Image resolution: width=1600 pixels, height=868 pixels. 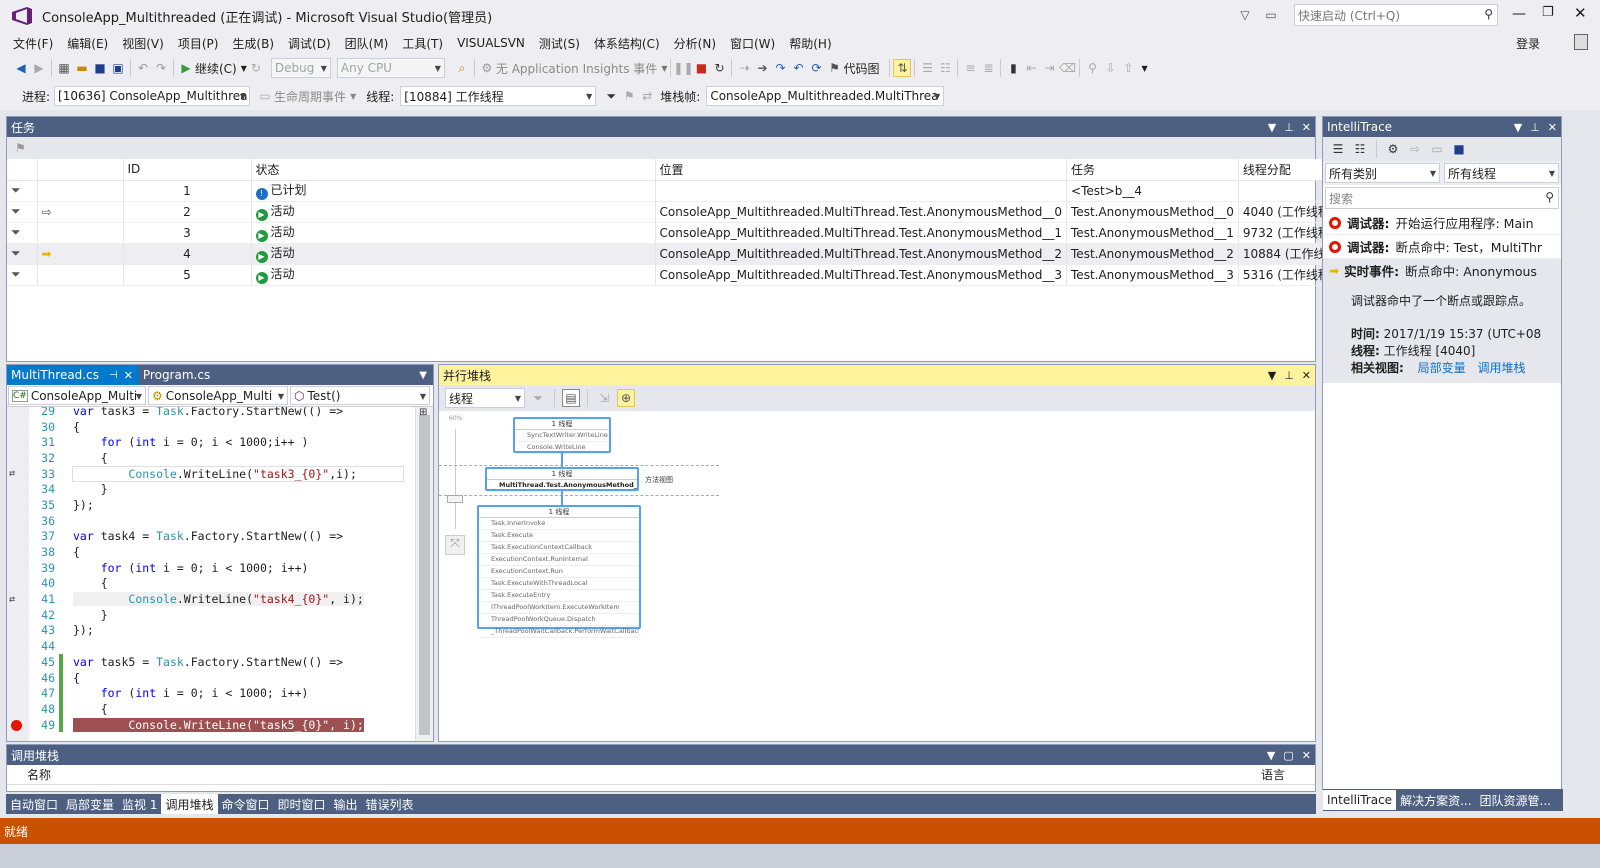 I want to click on thread-select: [10884] 工作线程 ▼, so click(x=498, y=96).